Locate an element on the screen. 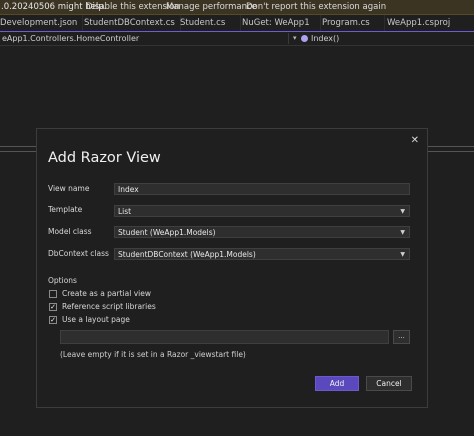  script-libraries-label: Reference script libraries is located at coordinates (109, 306).